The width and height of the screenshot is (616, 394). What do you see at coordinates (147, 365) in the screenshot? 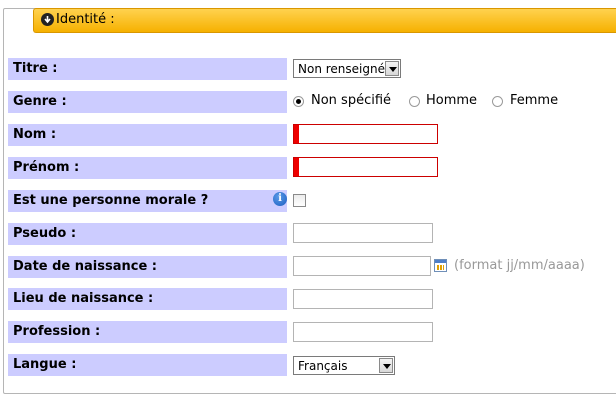
I see `langue-label: Langue :` at bounding box center [147, 365].